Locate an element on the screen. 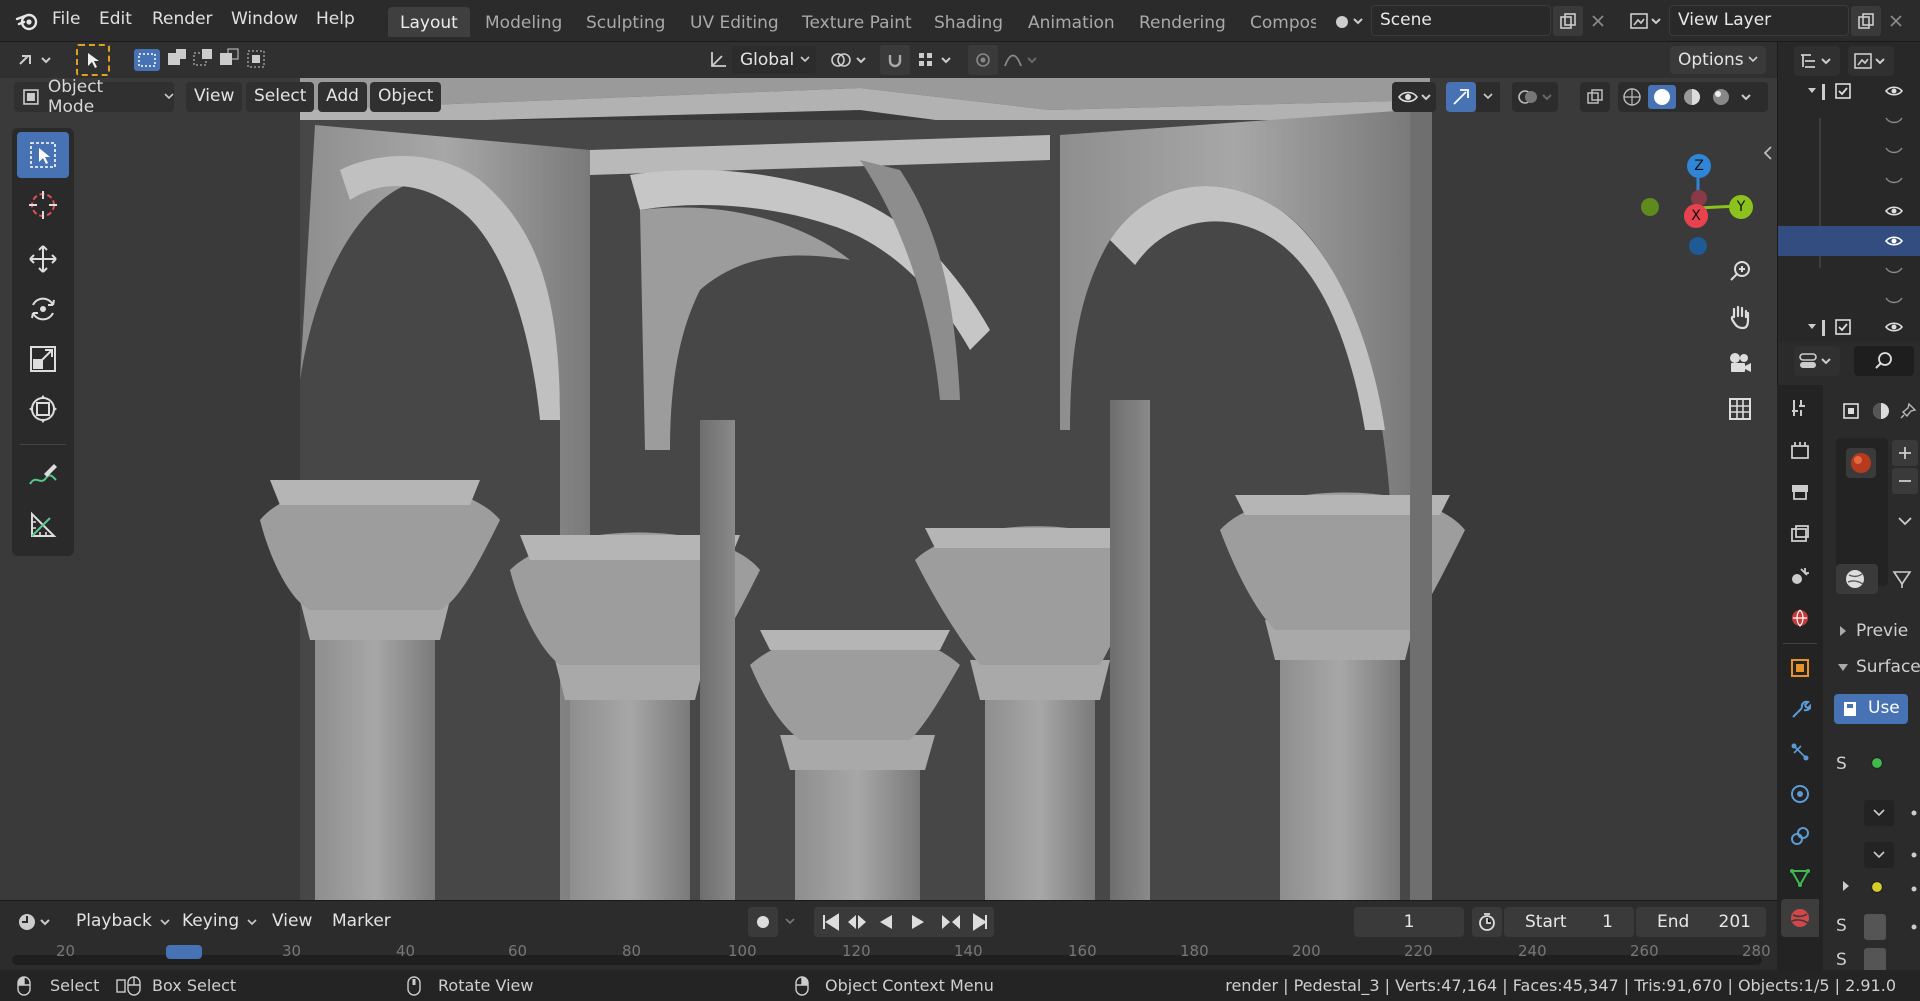  sidebar-toggle-icon is located at coordinates (1768, 153).